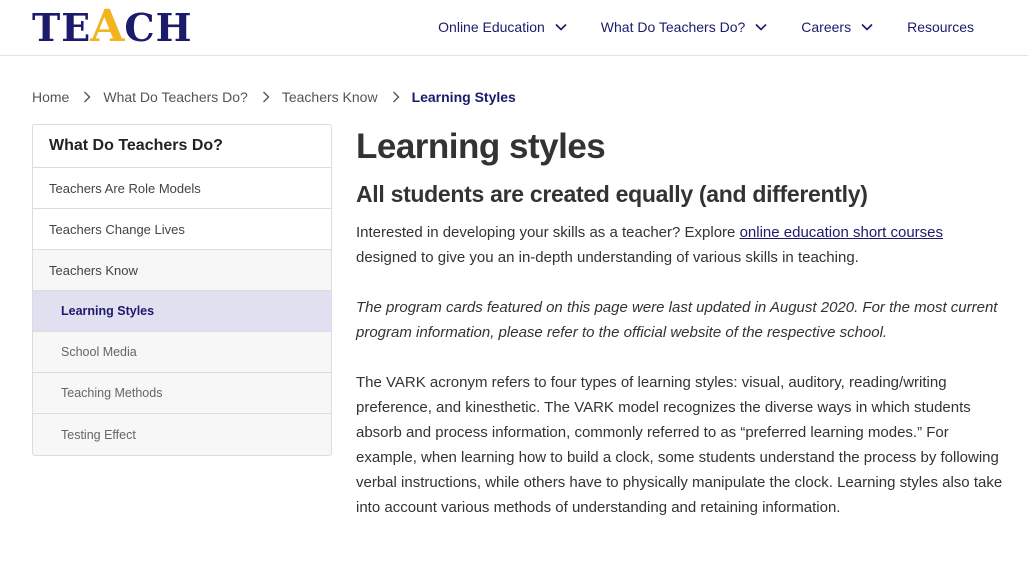  Describe the element at coordinates (182, 146) in the screenshot. I see `sidebar-heading: What Do Teachers Do?` at that location.